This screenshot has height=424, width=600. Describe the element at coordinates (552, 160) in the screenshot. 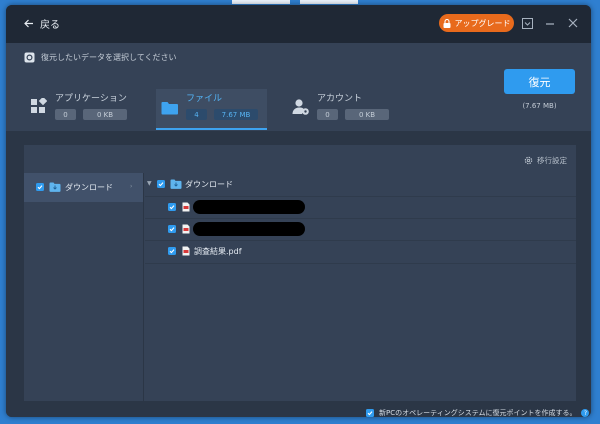

I see `migration-settings-label: 移行設定` at that location.